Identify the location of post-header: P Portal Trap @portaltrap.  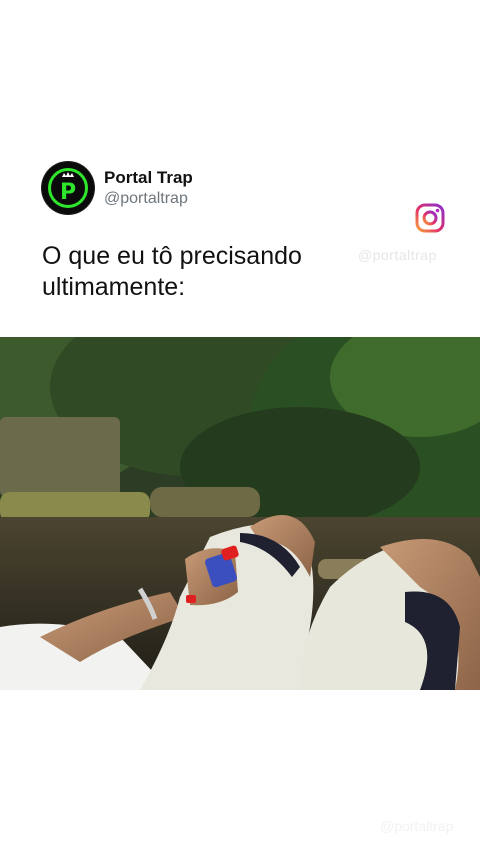
(117, 188).